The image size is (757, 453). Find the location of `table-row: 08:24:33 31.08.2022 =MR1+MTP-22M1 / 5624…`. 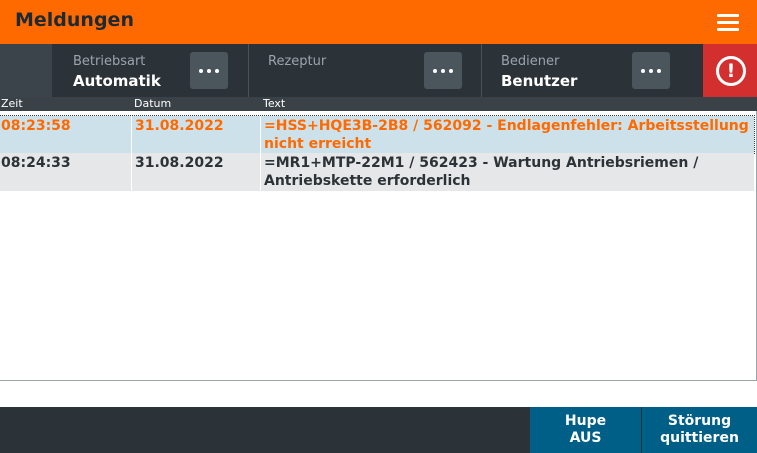

table-row: 08:24:33 31.08.2022 =MR1+MTP-22M1 / 5624… is located at coordinates (377, 172).